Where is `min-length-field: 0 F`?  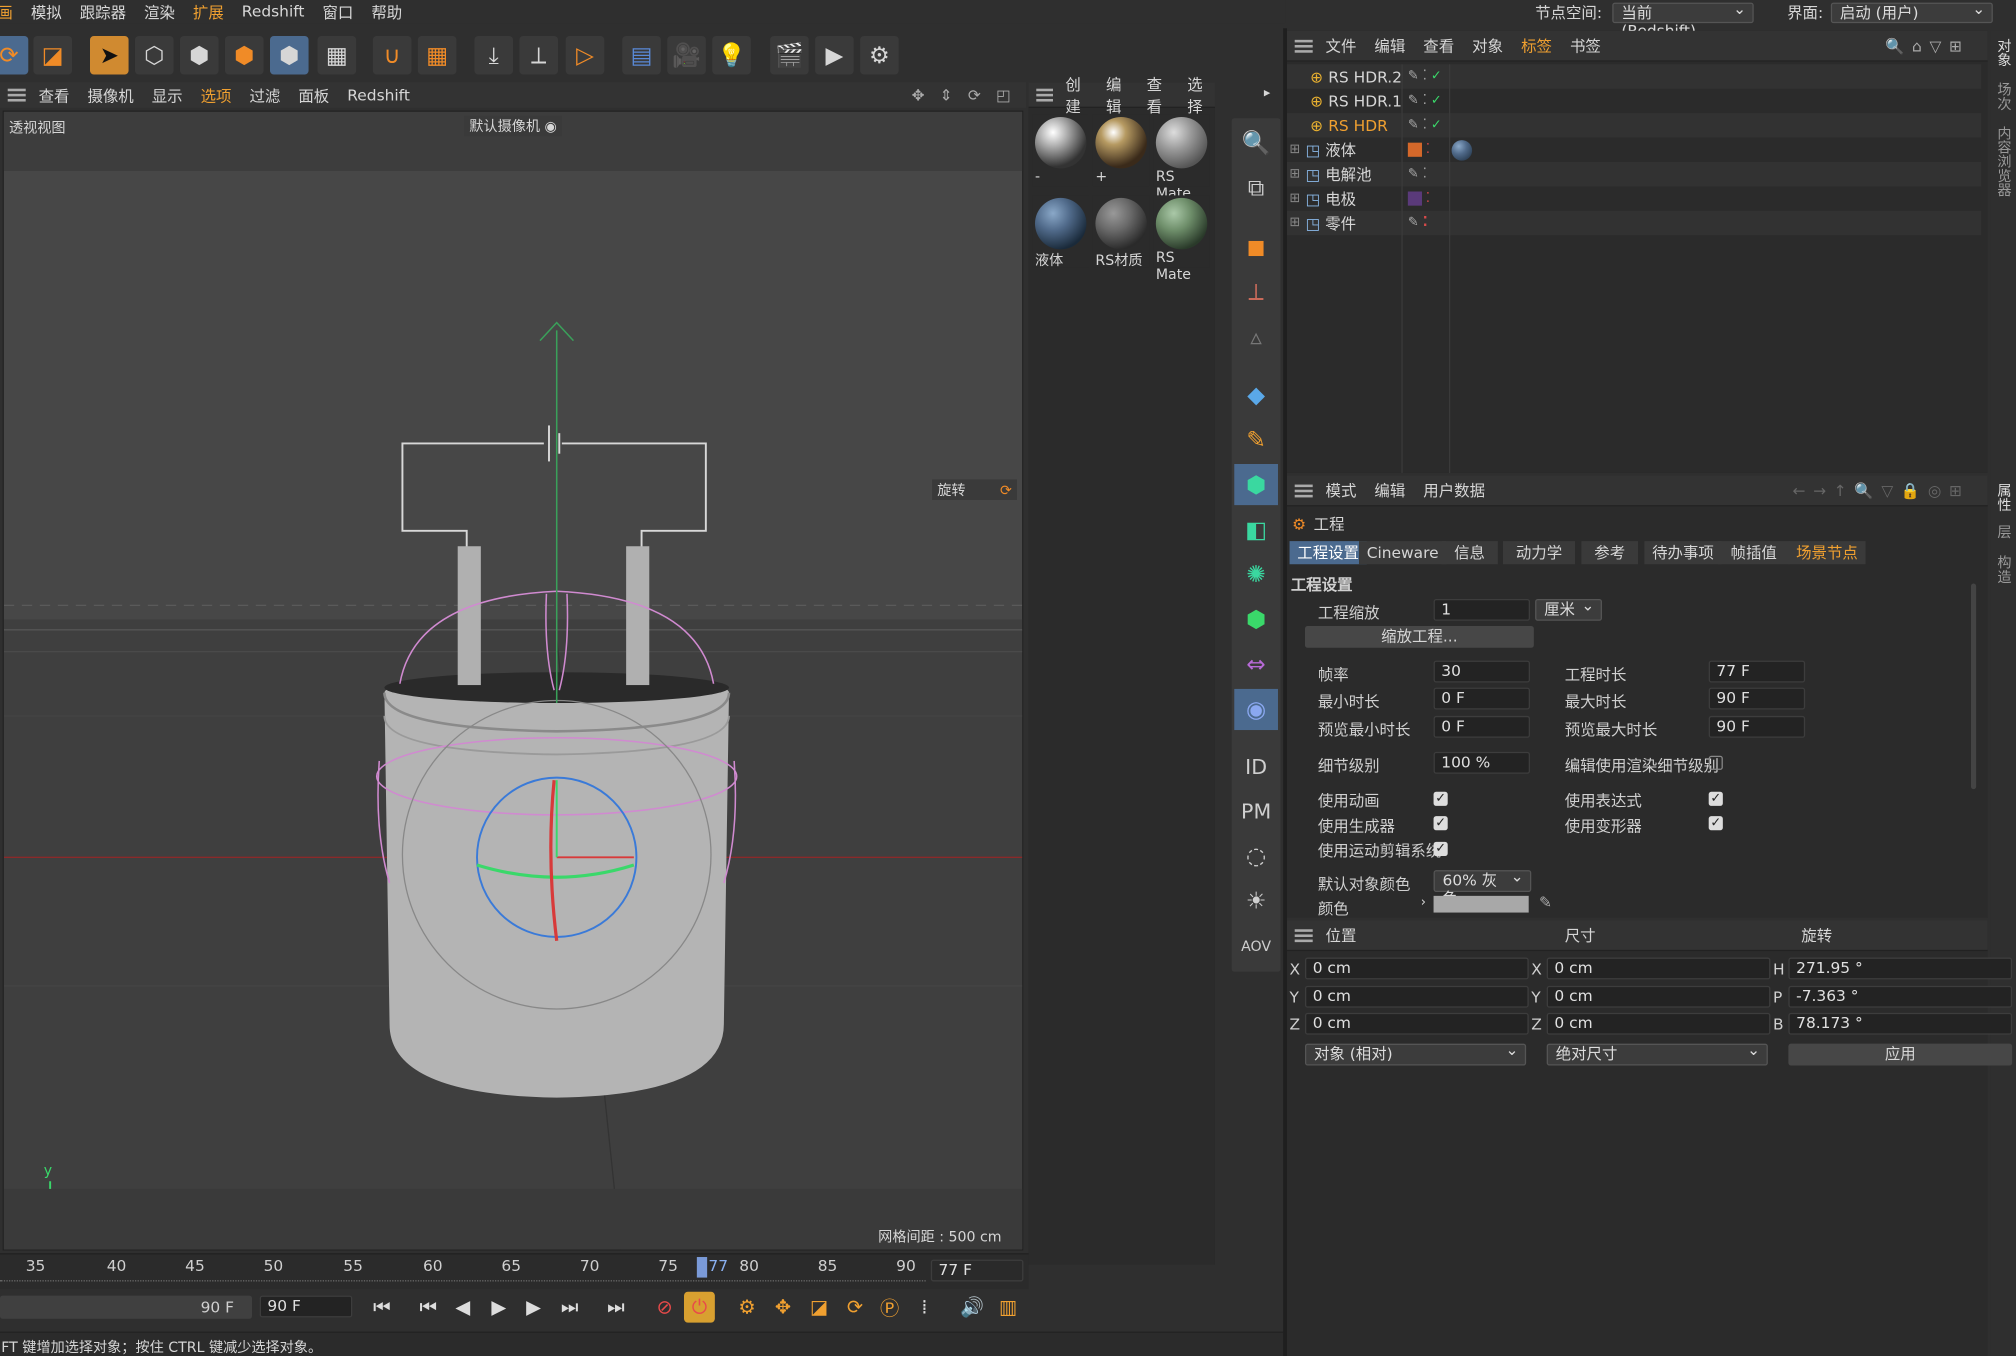
min-length-field: 0 F is located at coordinates (1481, 698).